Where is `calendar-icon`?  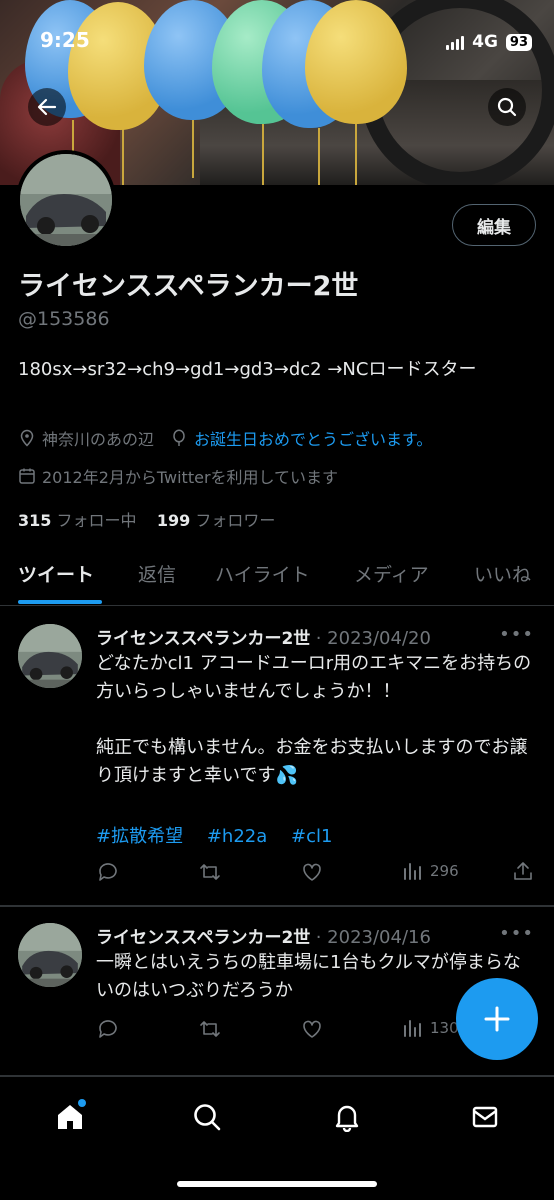 calendar-icon is located at coordinates (27, 476).